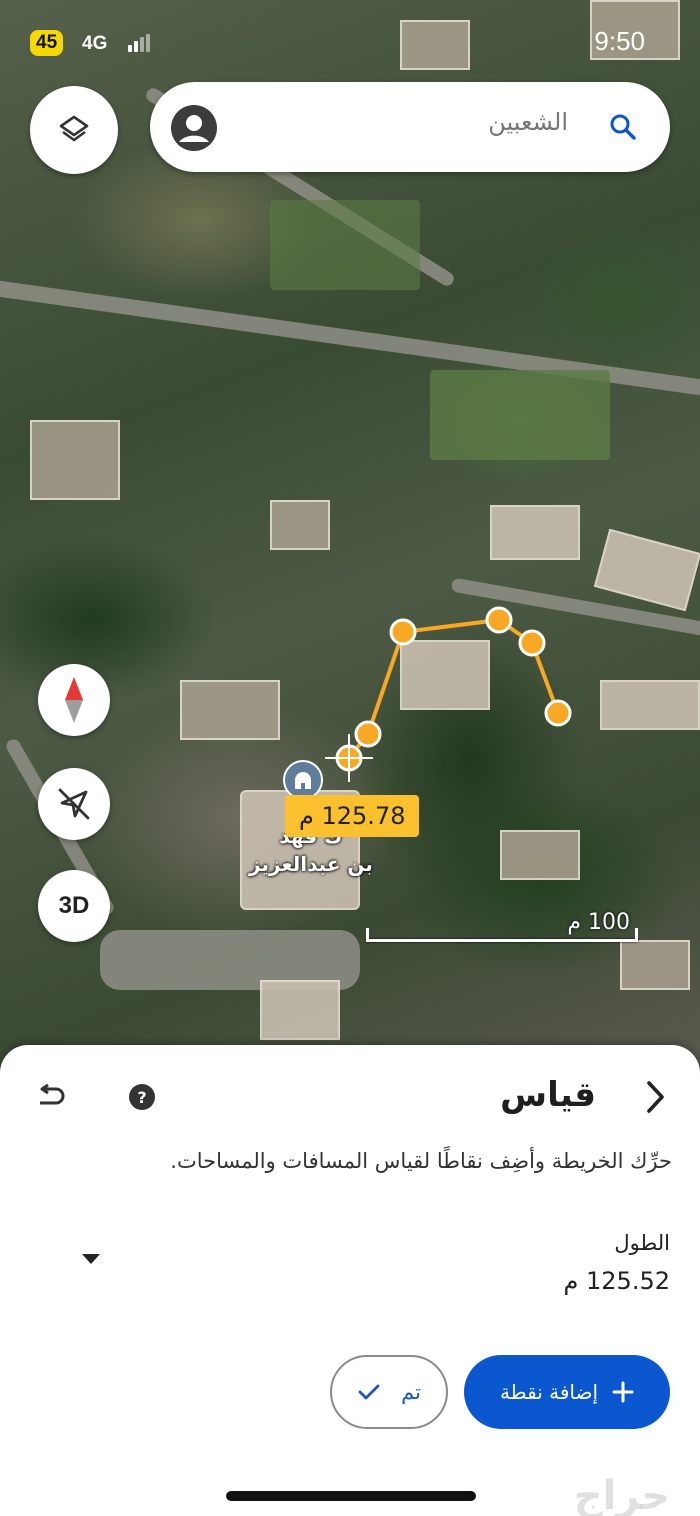 Image resolution: width=700 pixels, height=1516 pixels. Describe the element at coordinates (619, 41) in the screenshot. I see `clock: 9:50` at that location.